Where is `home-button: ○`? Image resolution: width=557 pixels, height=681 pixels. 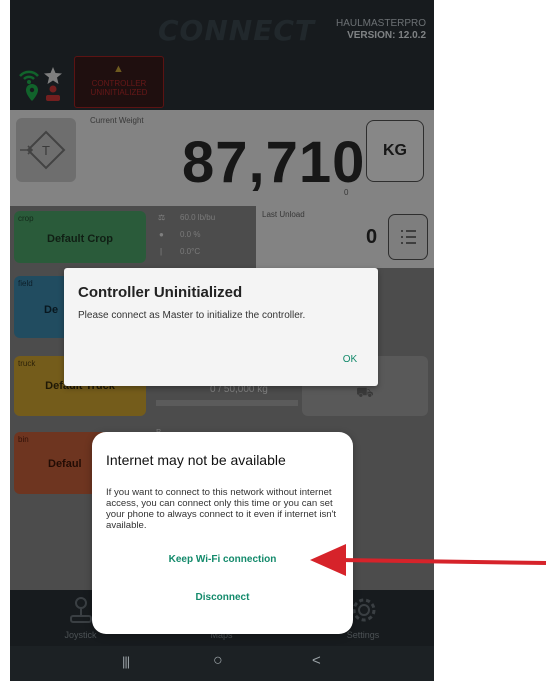
home-button: ○ is located at coordinates (218, 661).